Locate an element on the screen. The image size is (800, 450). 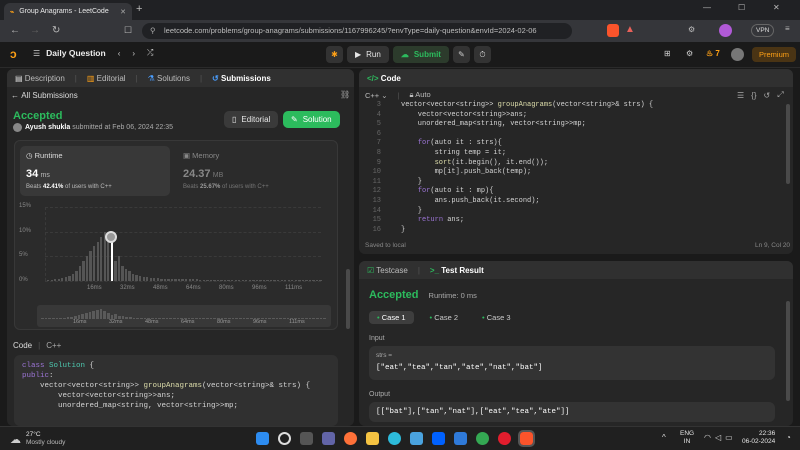
list-icon: ☰ is located at coordinates (36, 53).